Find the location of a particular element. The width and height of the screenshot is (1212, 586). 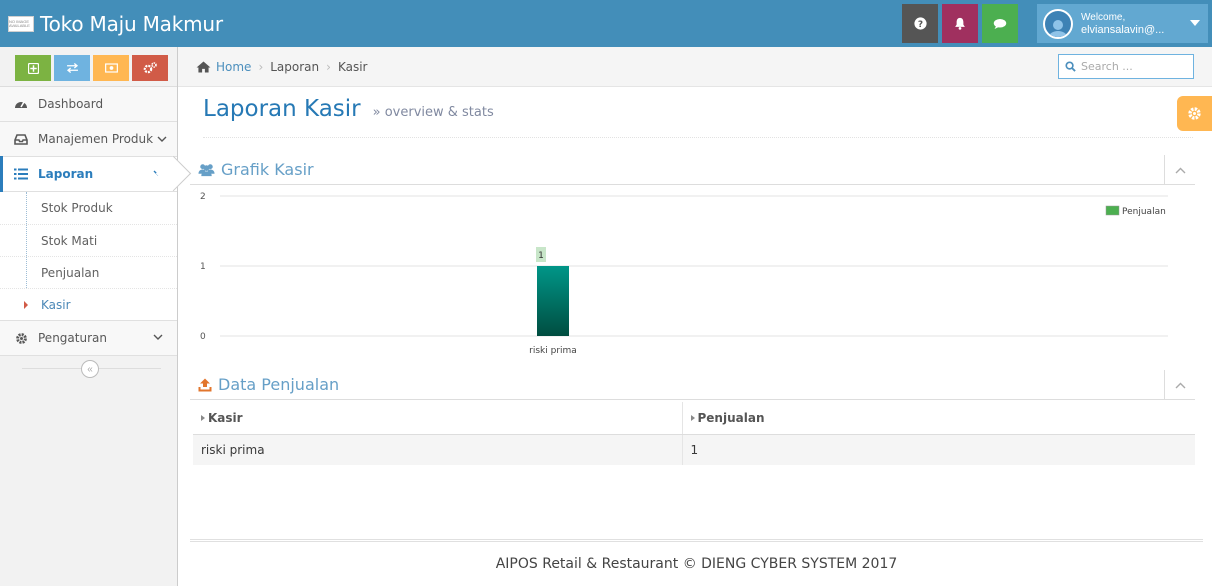

table-cell-penjualan: 1 is located at coordinates (938, 449).